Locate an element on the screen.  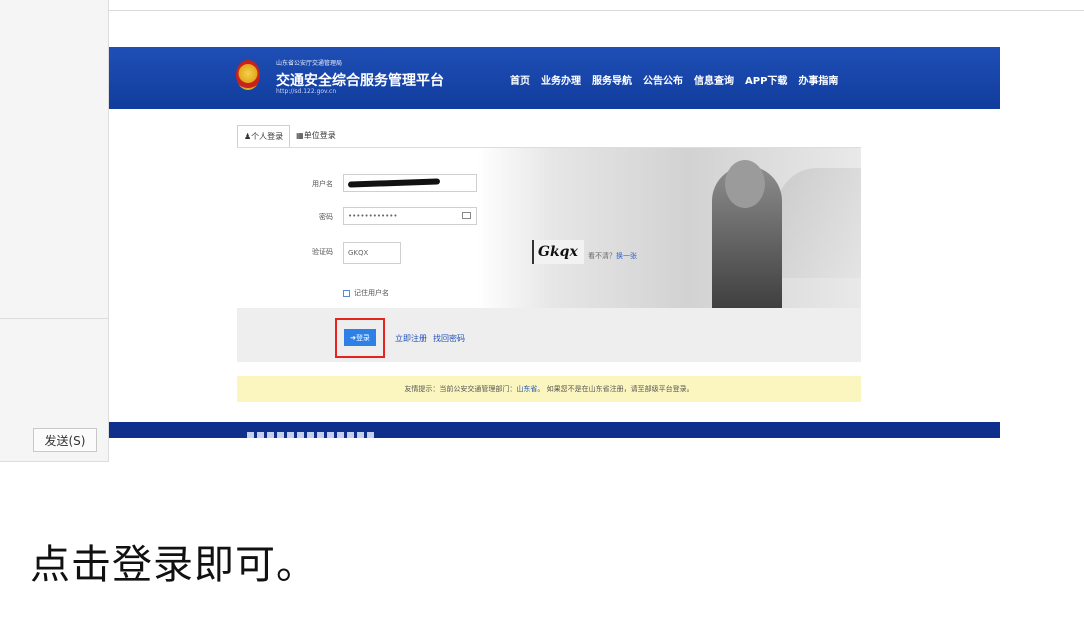
send-button: 发送(S) is located at coordinates (65, 440).